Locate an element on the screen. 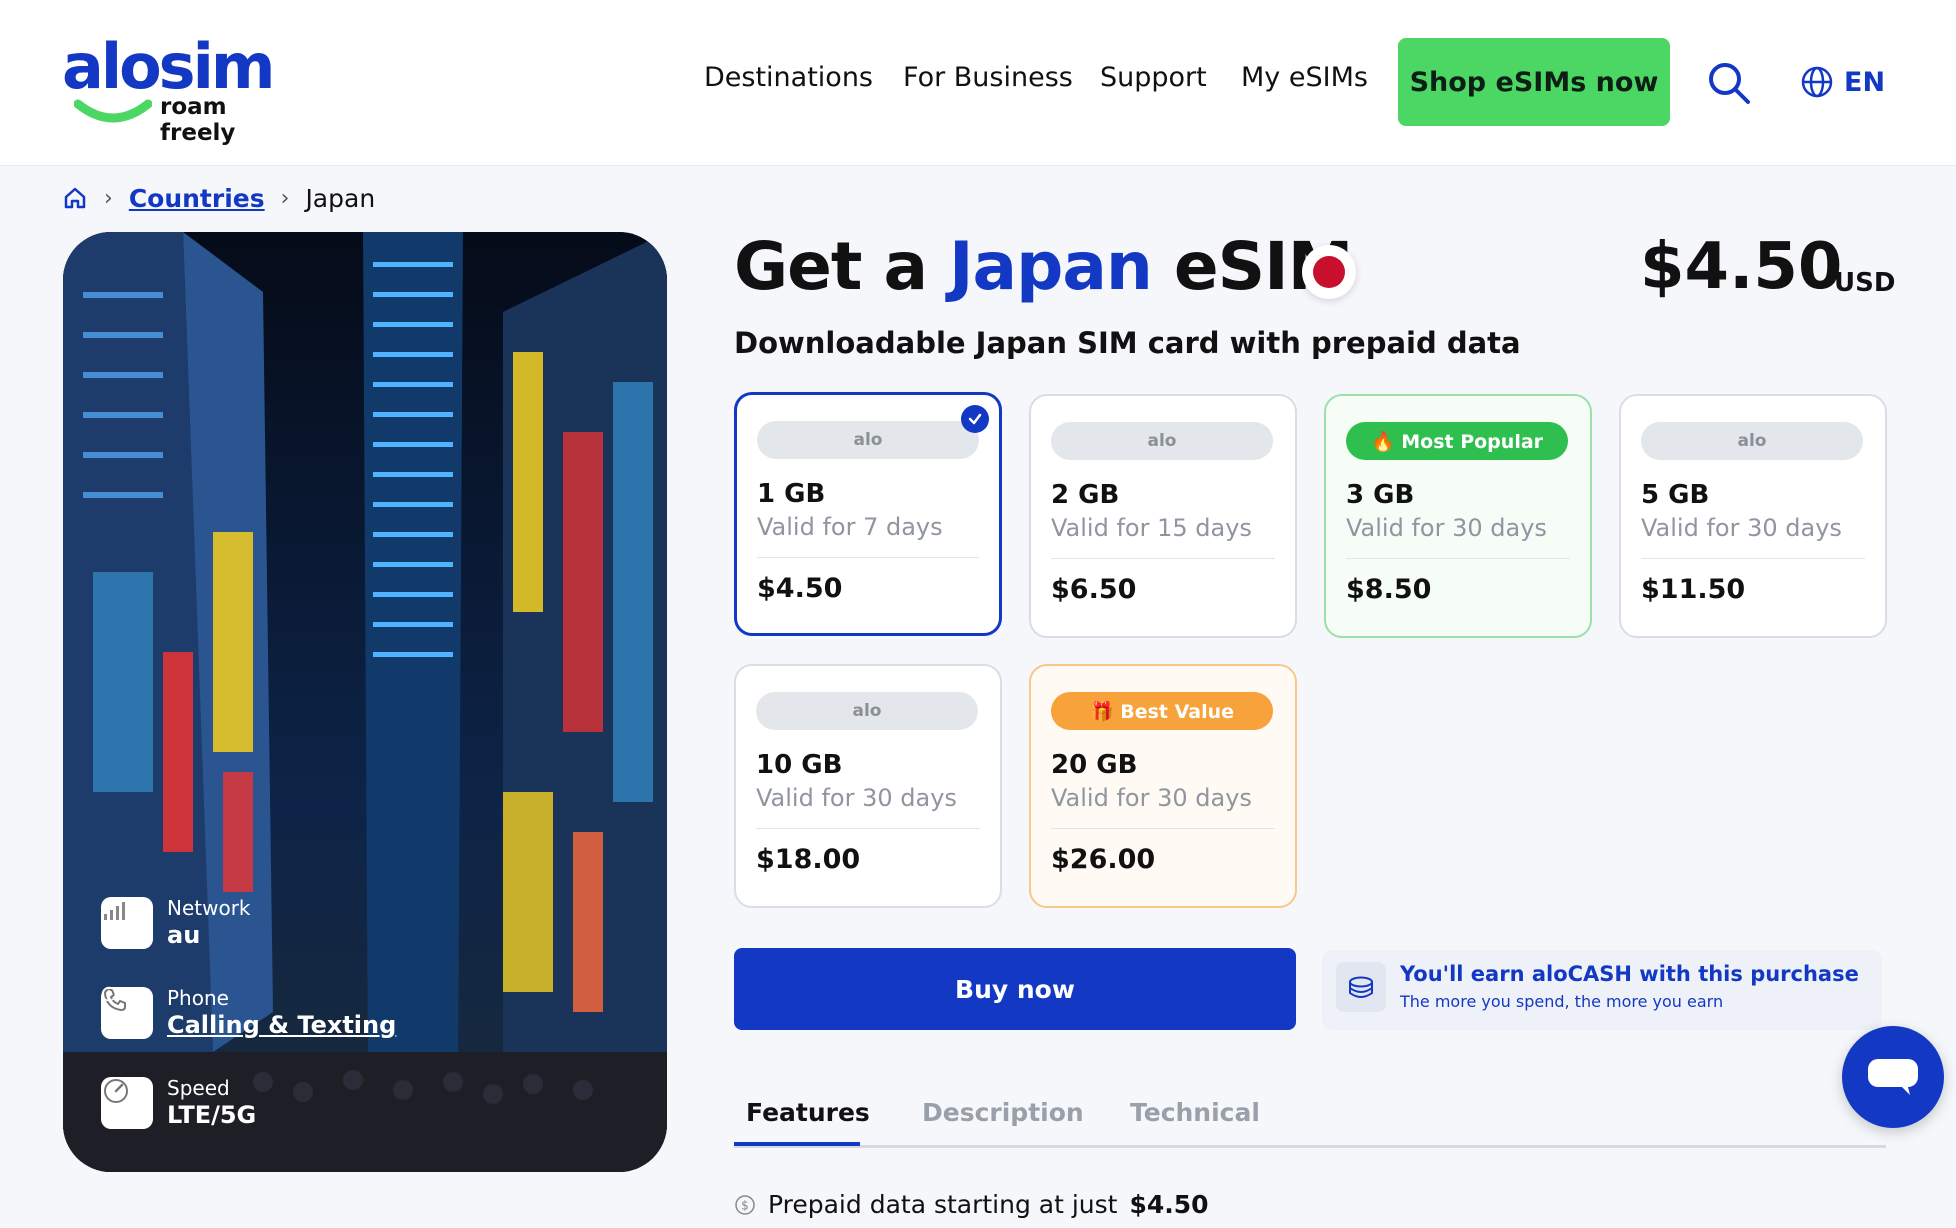 This screenshot has height=1228, width=1956. earn-title: You'll earn aloCASH with this purchase is located at coordinates (1629, 974).